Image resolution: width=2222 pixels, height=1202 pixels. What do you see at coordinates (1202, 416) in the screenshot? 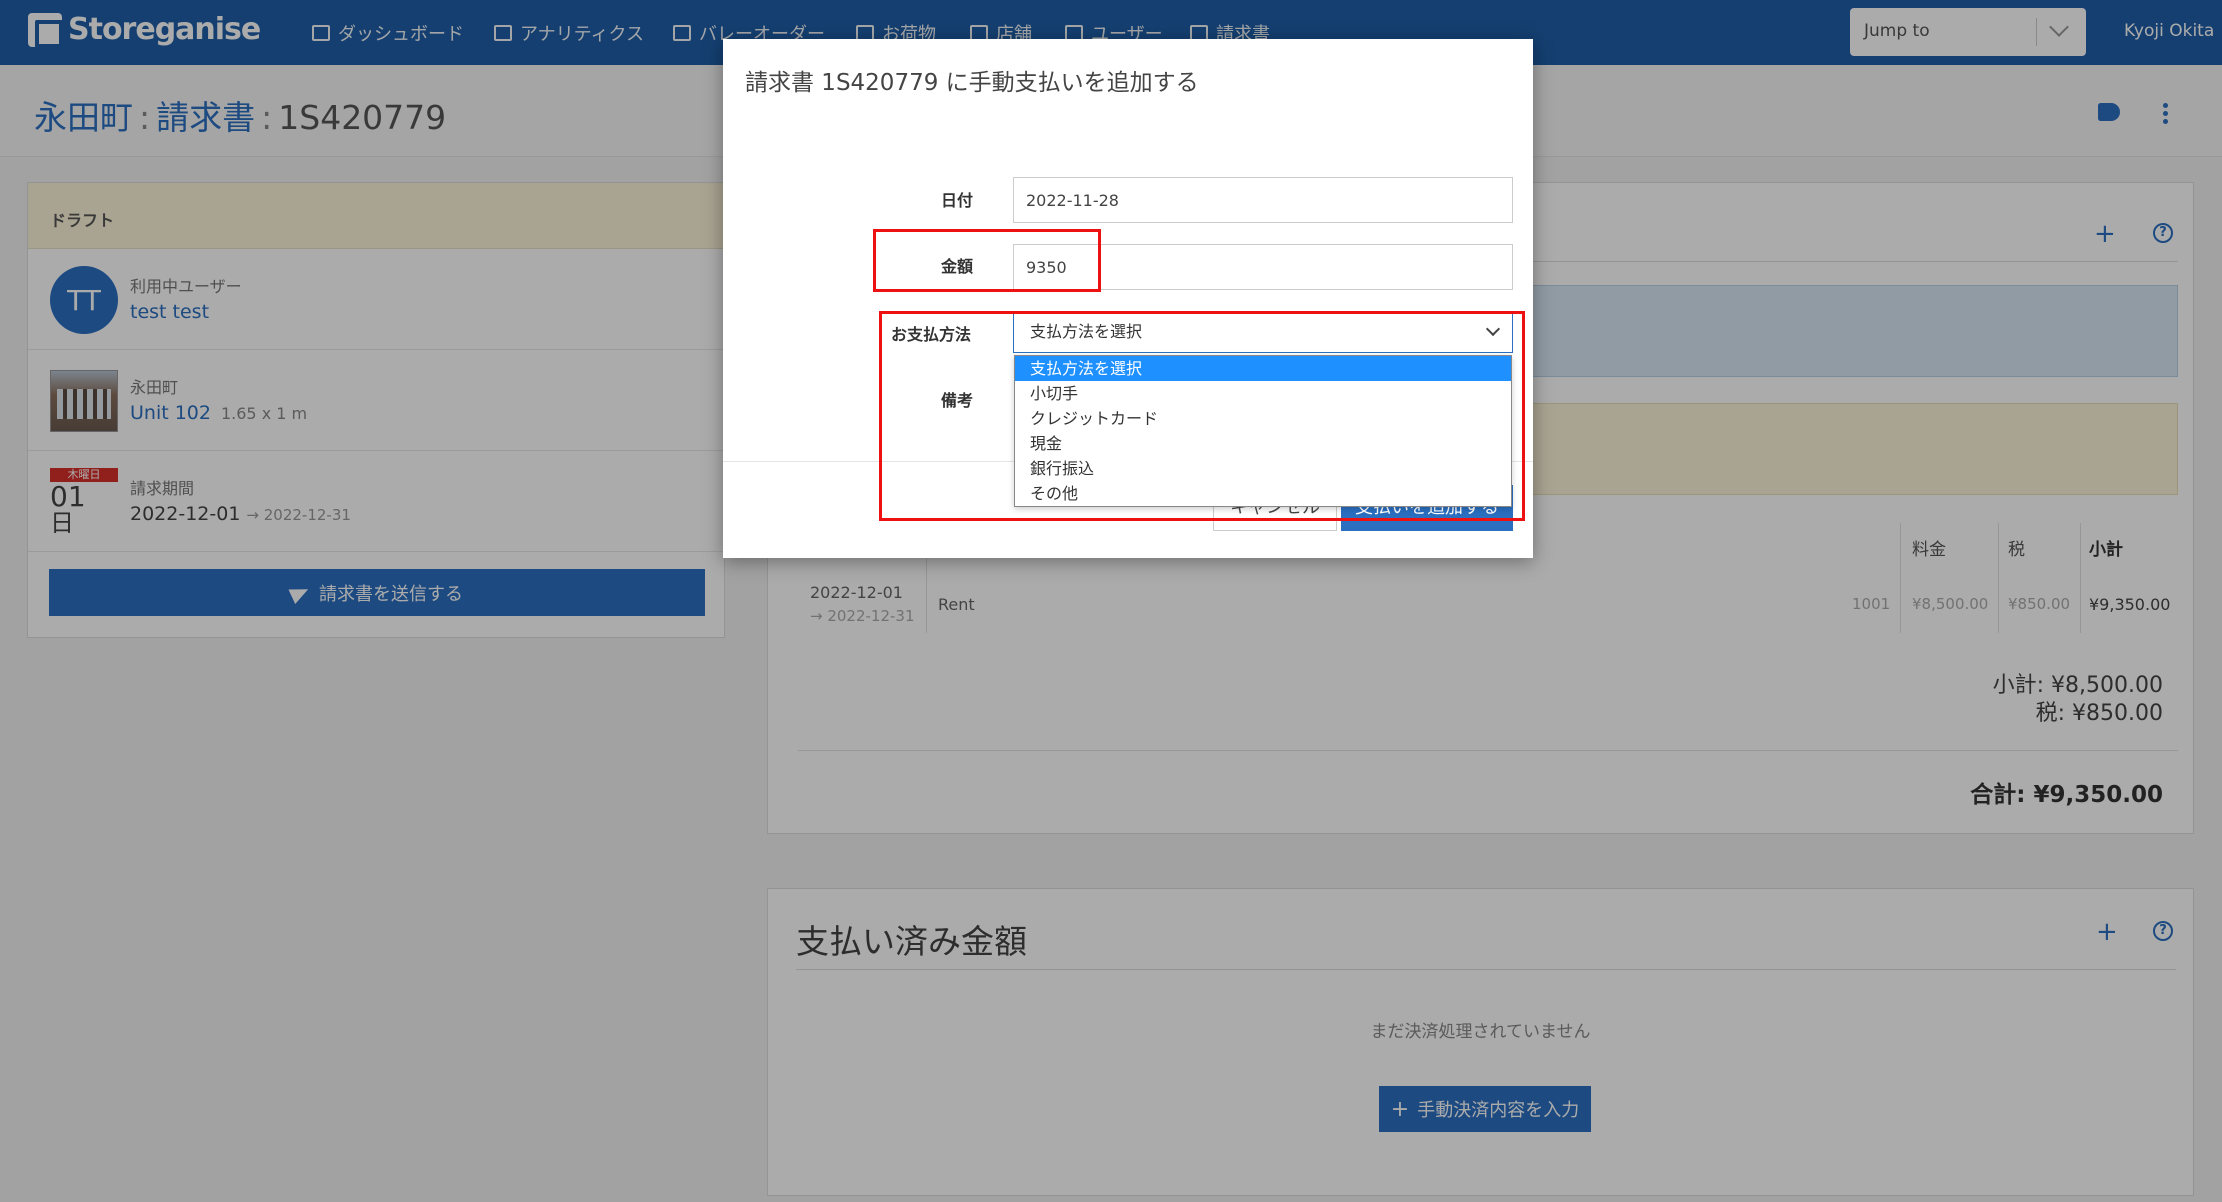
I see `annotation-box-method` at bounding box center [1202, 416].